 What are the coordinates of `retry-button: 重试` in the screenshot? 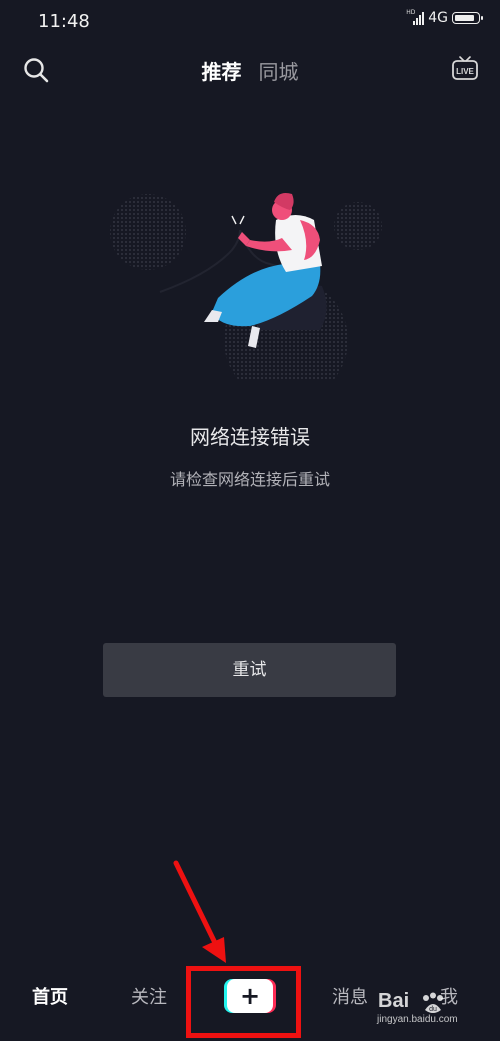 It's located at (249, 670).